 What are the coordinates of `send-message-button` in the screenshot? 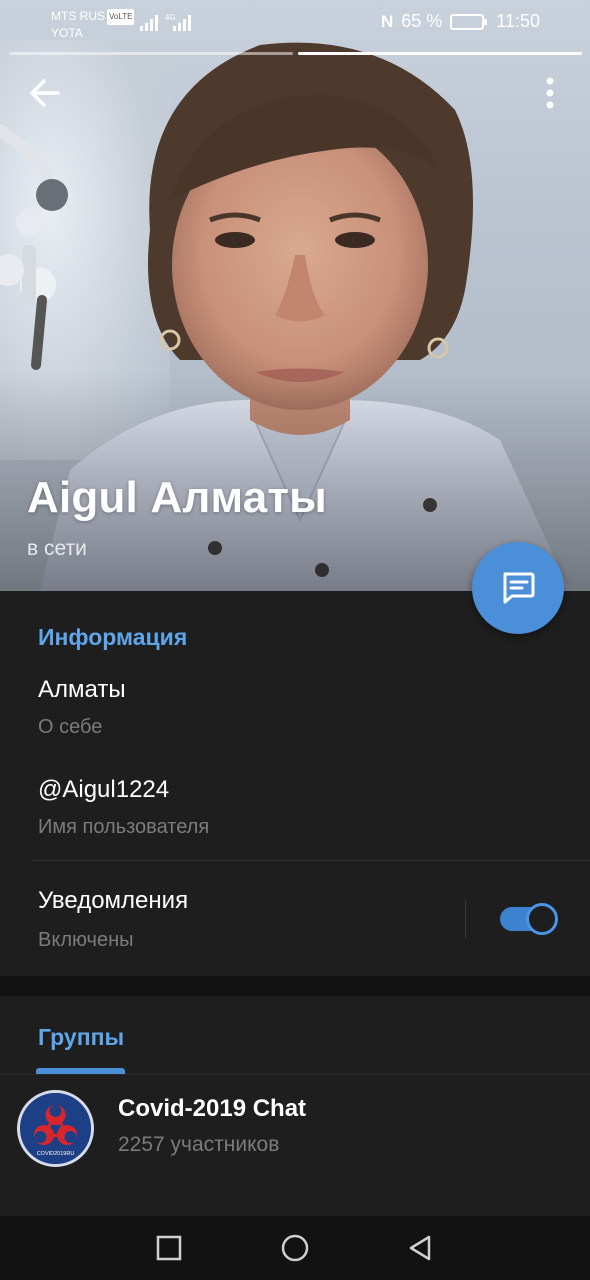 It's located at (518, 588).